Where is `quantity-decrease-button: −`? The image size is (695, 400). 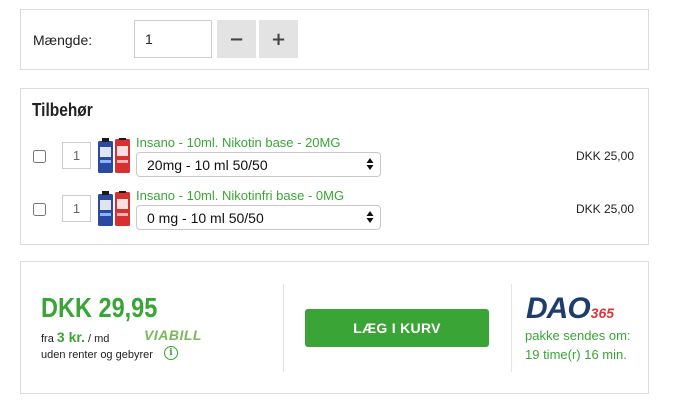 quantity-decrease-button: − is located at coordinates (236, 39).